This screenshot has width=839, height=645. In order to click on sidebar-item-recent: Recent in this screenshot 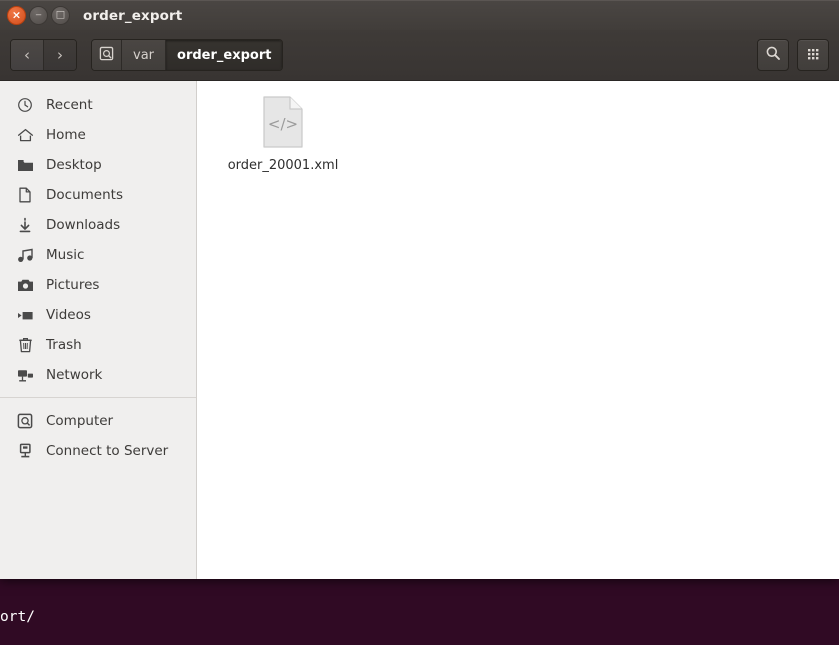, I will do `click(98, 105)`.